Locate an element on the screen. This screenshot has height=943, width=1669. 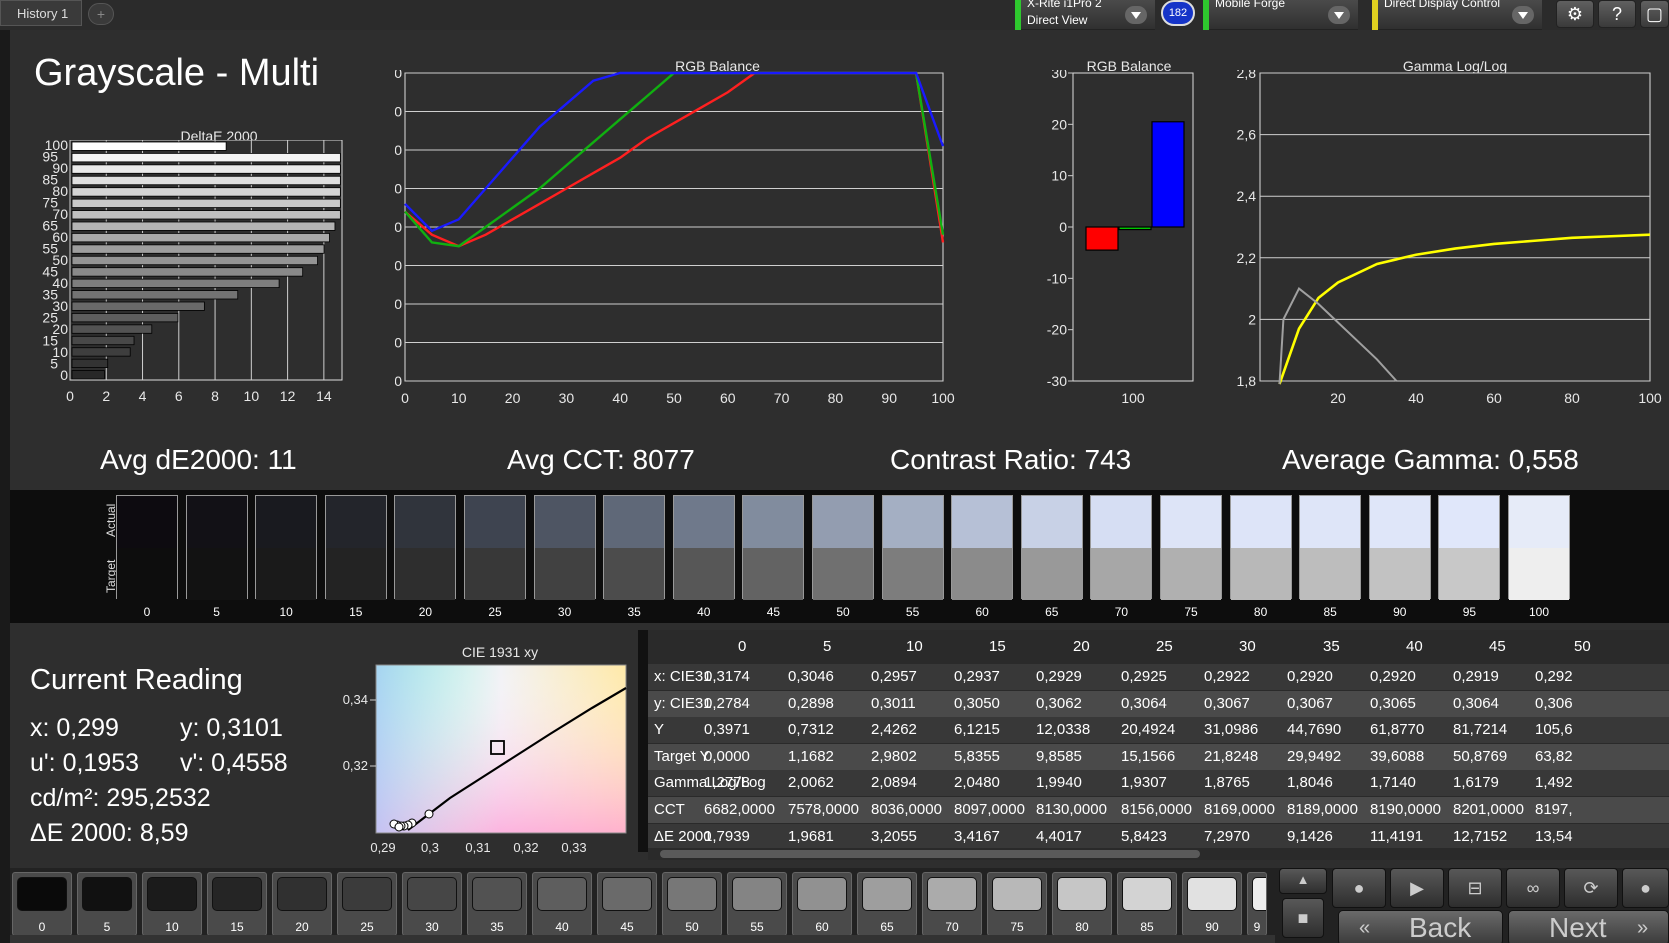
patch-button-20: 20 is located at coordinates (302, 904).